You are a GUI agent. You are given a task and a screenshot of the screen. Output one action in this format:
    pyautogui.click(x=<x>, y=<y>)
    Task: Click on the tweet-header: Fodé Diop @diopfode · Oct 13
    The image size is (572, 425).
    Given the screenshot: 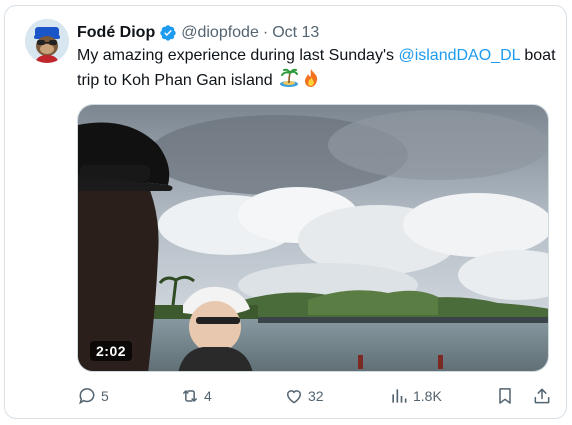 What is the action you would take?
    pyautogui.click(x=198, y=33)
    